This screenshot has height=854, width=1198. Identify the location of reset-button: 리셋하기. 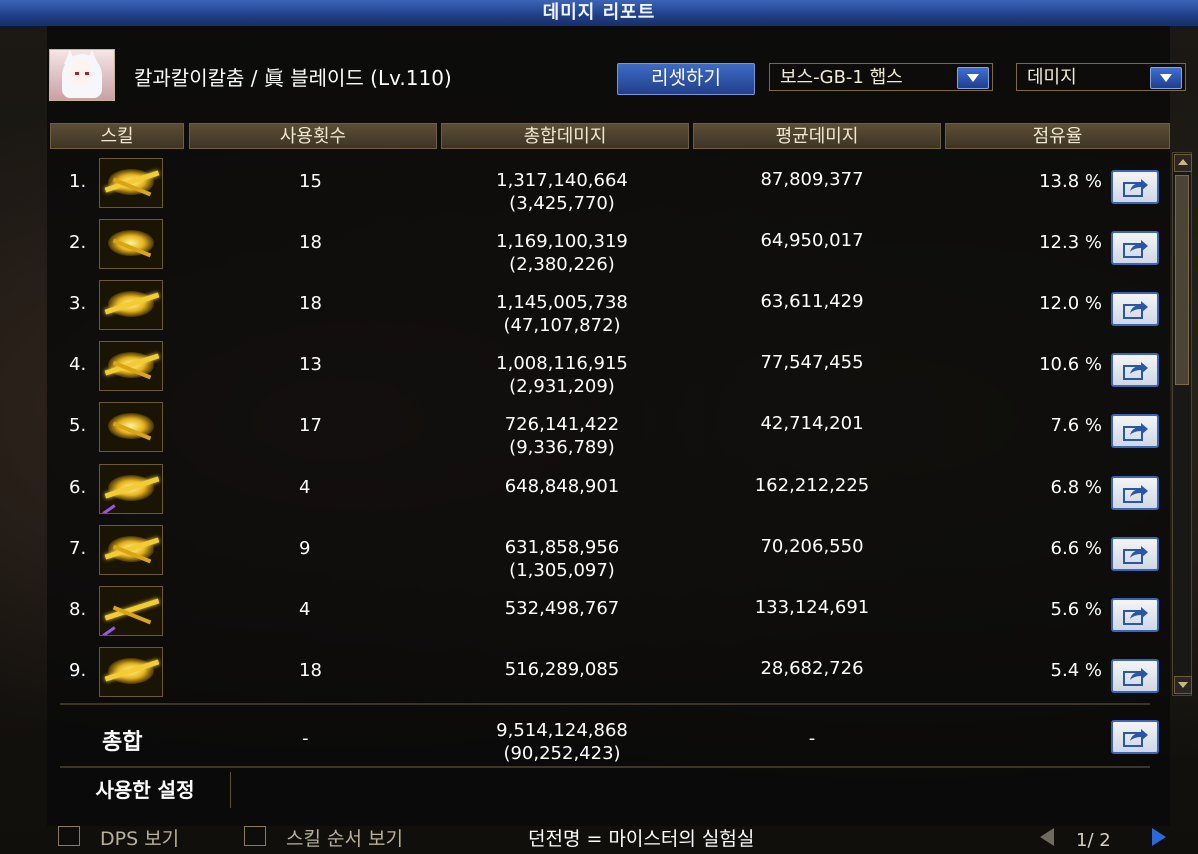
(686, 79).